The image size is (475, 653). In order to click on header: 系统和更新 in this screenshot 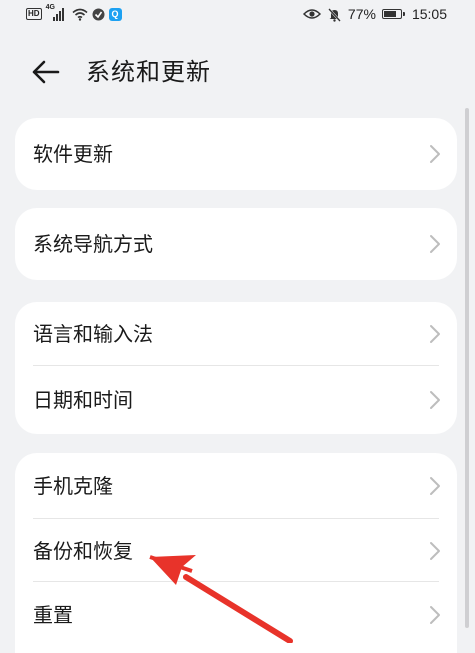, I will do `click(237, 72)`.